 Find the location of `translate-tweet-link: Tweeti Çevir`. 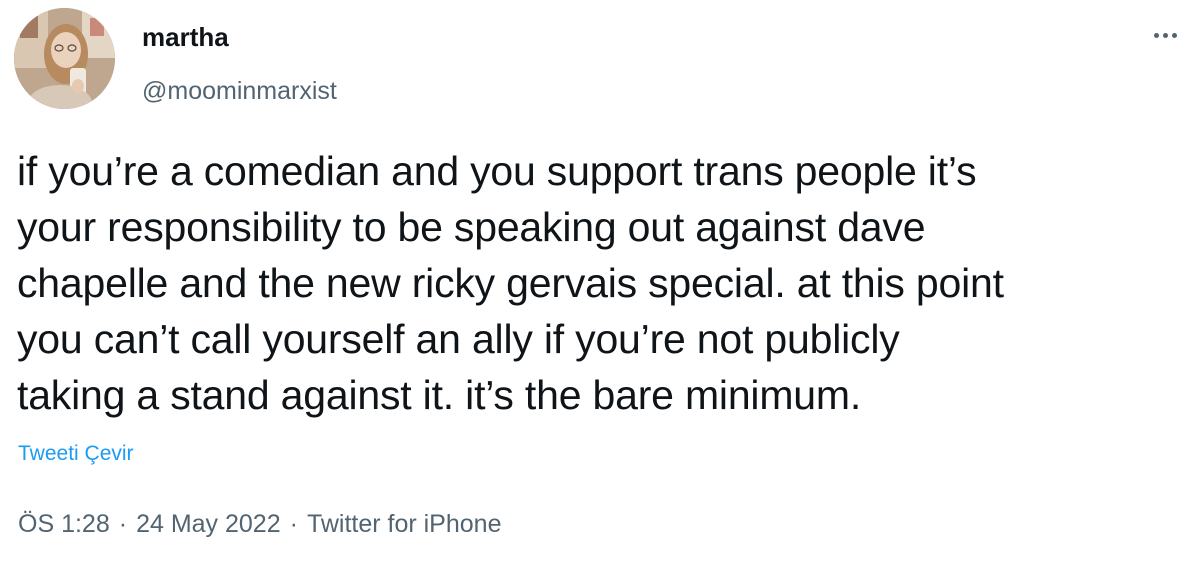

translate-tweet-link: Tweeti Çevir is located at coordinates (76, 454).